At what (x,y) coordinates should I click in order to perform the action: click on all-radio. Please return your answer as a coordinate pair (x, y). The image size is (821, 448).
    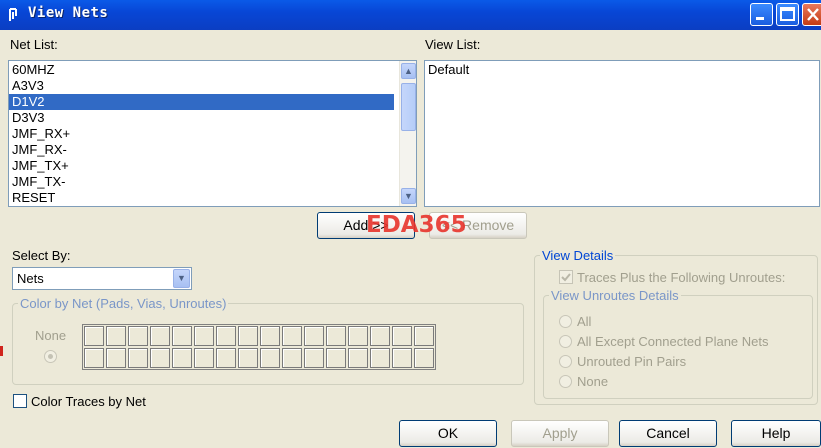
    Looking at the image, I should click on (565, 321).